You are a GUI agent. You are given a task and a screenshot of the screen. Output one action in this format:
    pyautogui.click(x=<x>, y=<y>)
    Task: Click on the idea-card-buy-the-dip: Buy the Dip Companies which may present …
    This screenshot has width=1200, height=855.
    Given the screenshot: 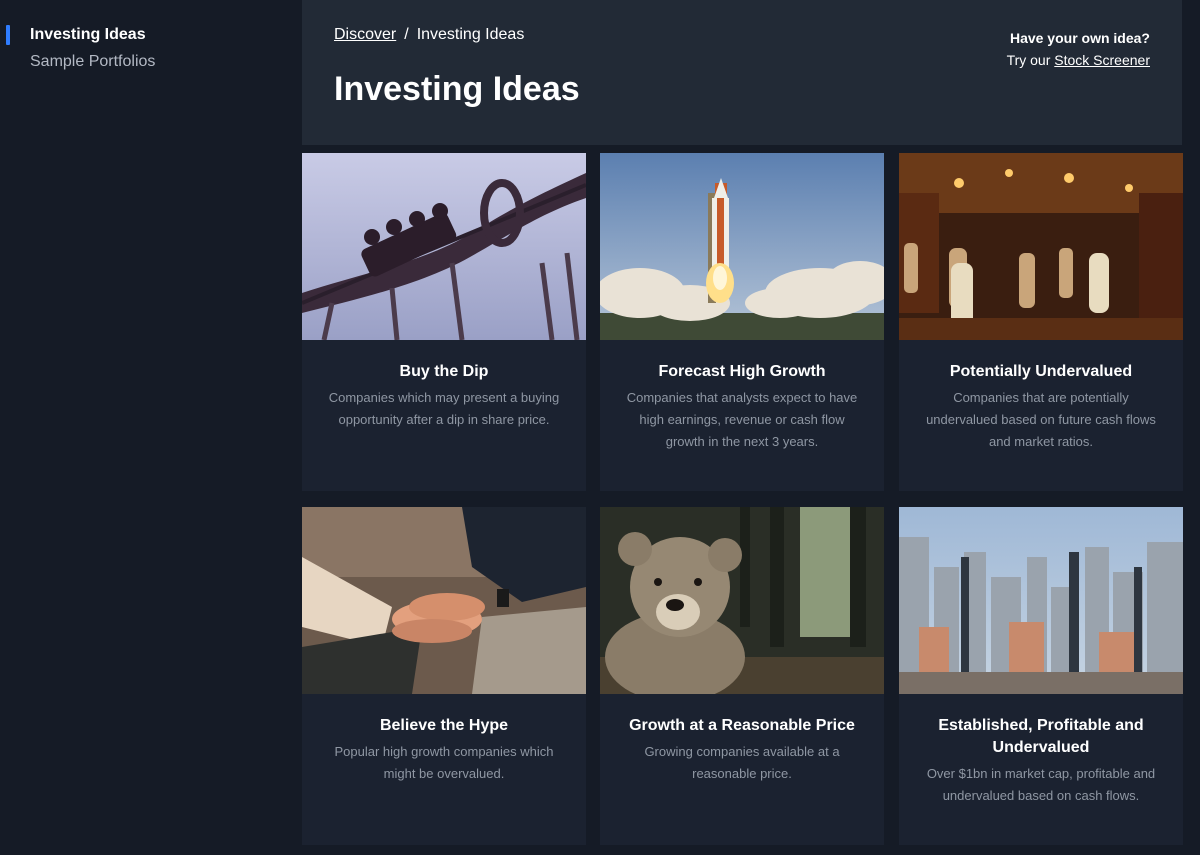 What is the action you would take?
    pyautogui.click(x=444, y=322)
    